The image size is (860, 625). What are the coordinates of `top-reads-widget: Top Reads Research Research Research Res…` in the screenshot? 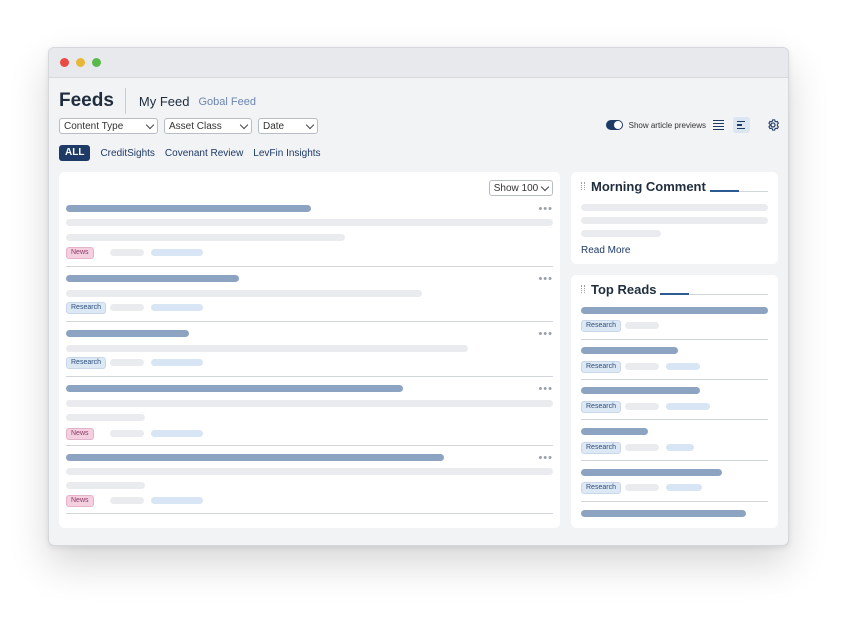 It's located at (674, 401).